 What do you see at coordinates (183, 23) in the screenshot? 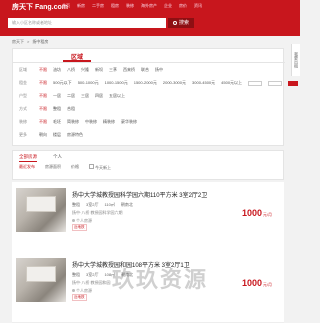
I see `search-button-label: 搜索` at bounding box center [183, 23].